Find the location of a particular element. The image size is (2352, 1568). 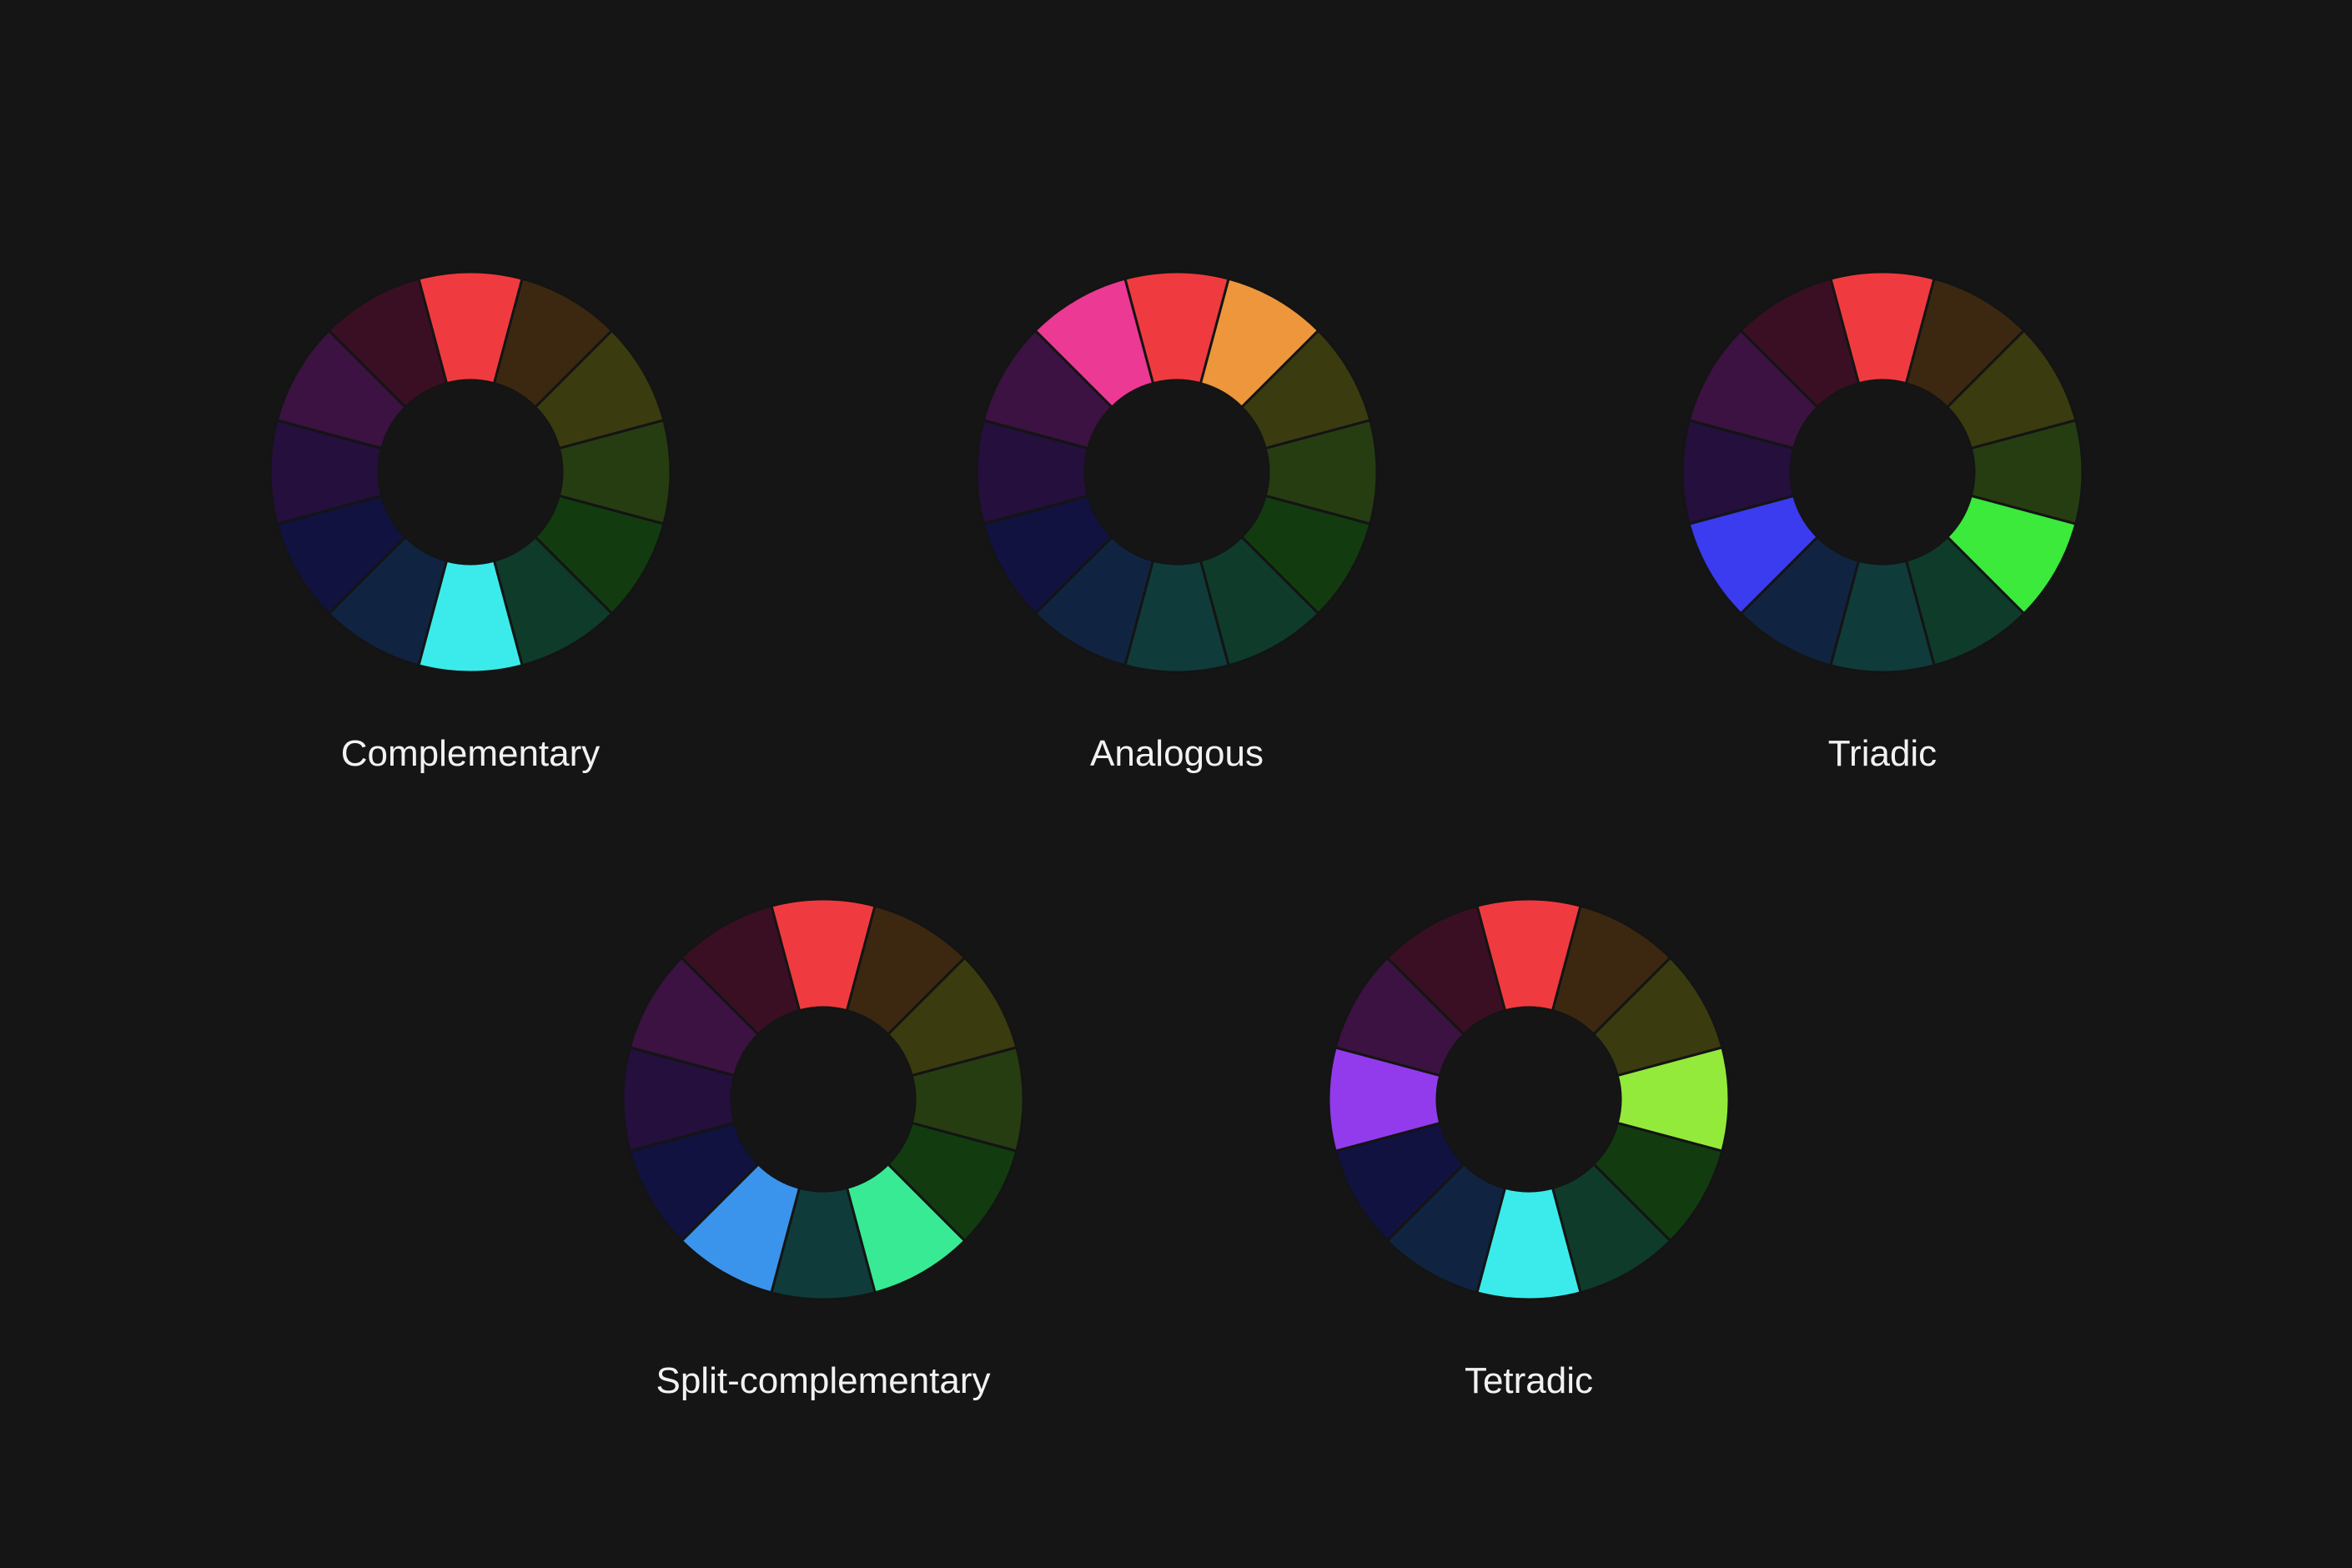

harmony-label-split-complementary: Split-complementary is located at coordinates (823, 1380).